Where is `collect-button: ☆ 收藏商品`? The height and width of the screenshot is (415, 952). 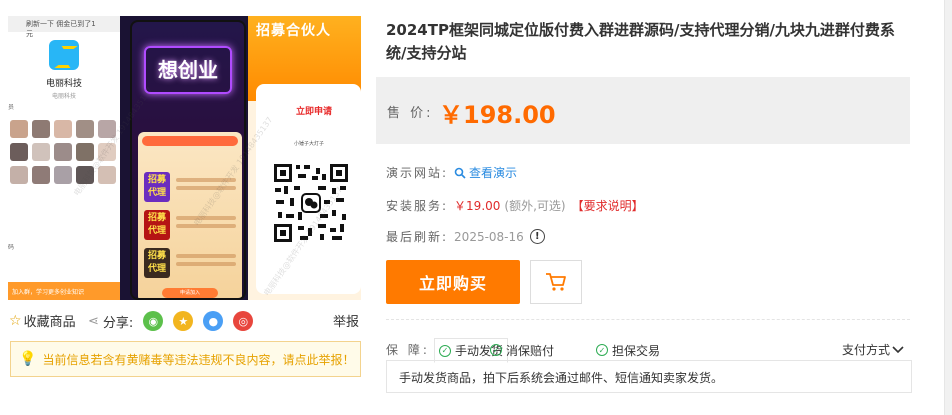 collect-button: ☆ 收藏商品 is located at coordinates (42, 321).